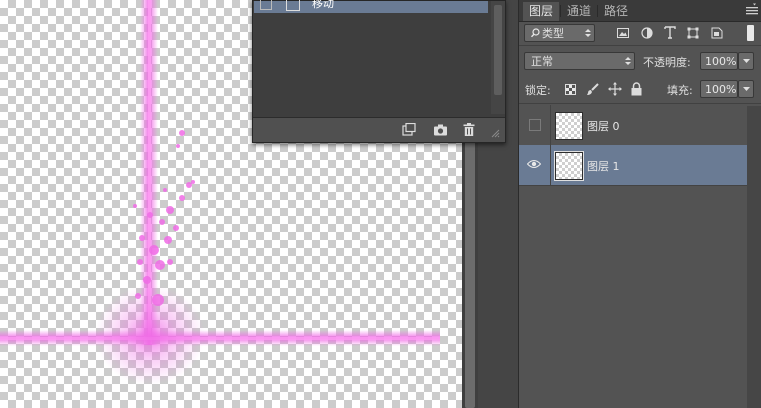 This screenshot has width=761, height=408. I want to click on blend-mode-value: 正常, so click(542, 61).